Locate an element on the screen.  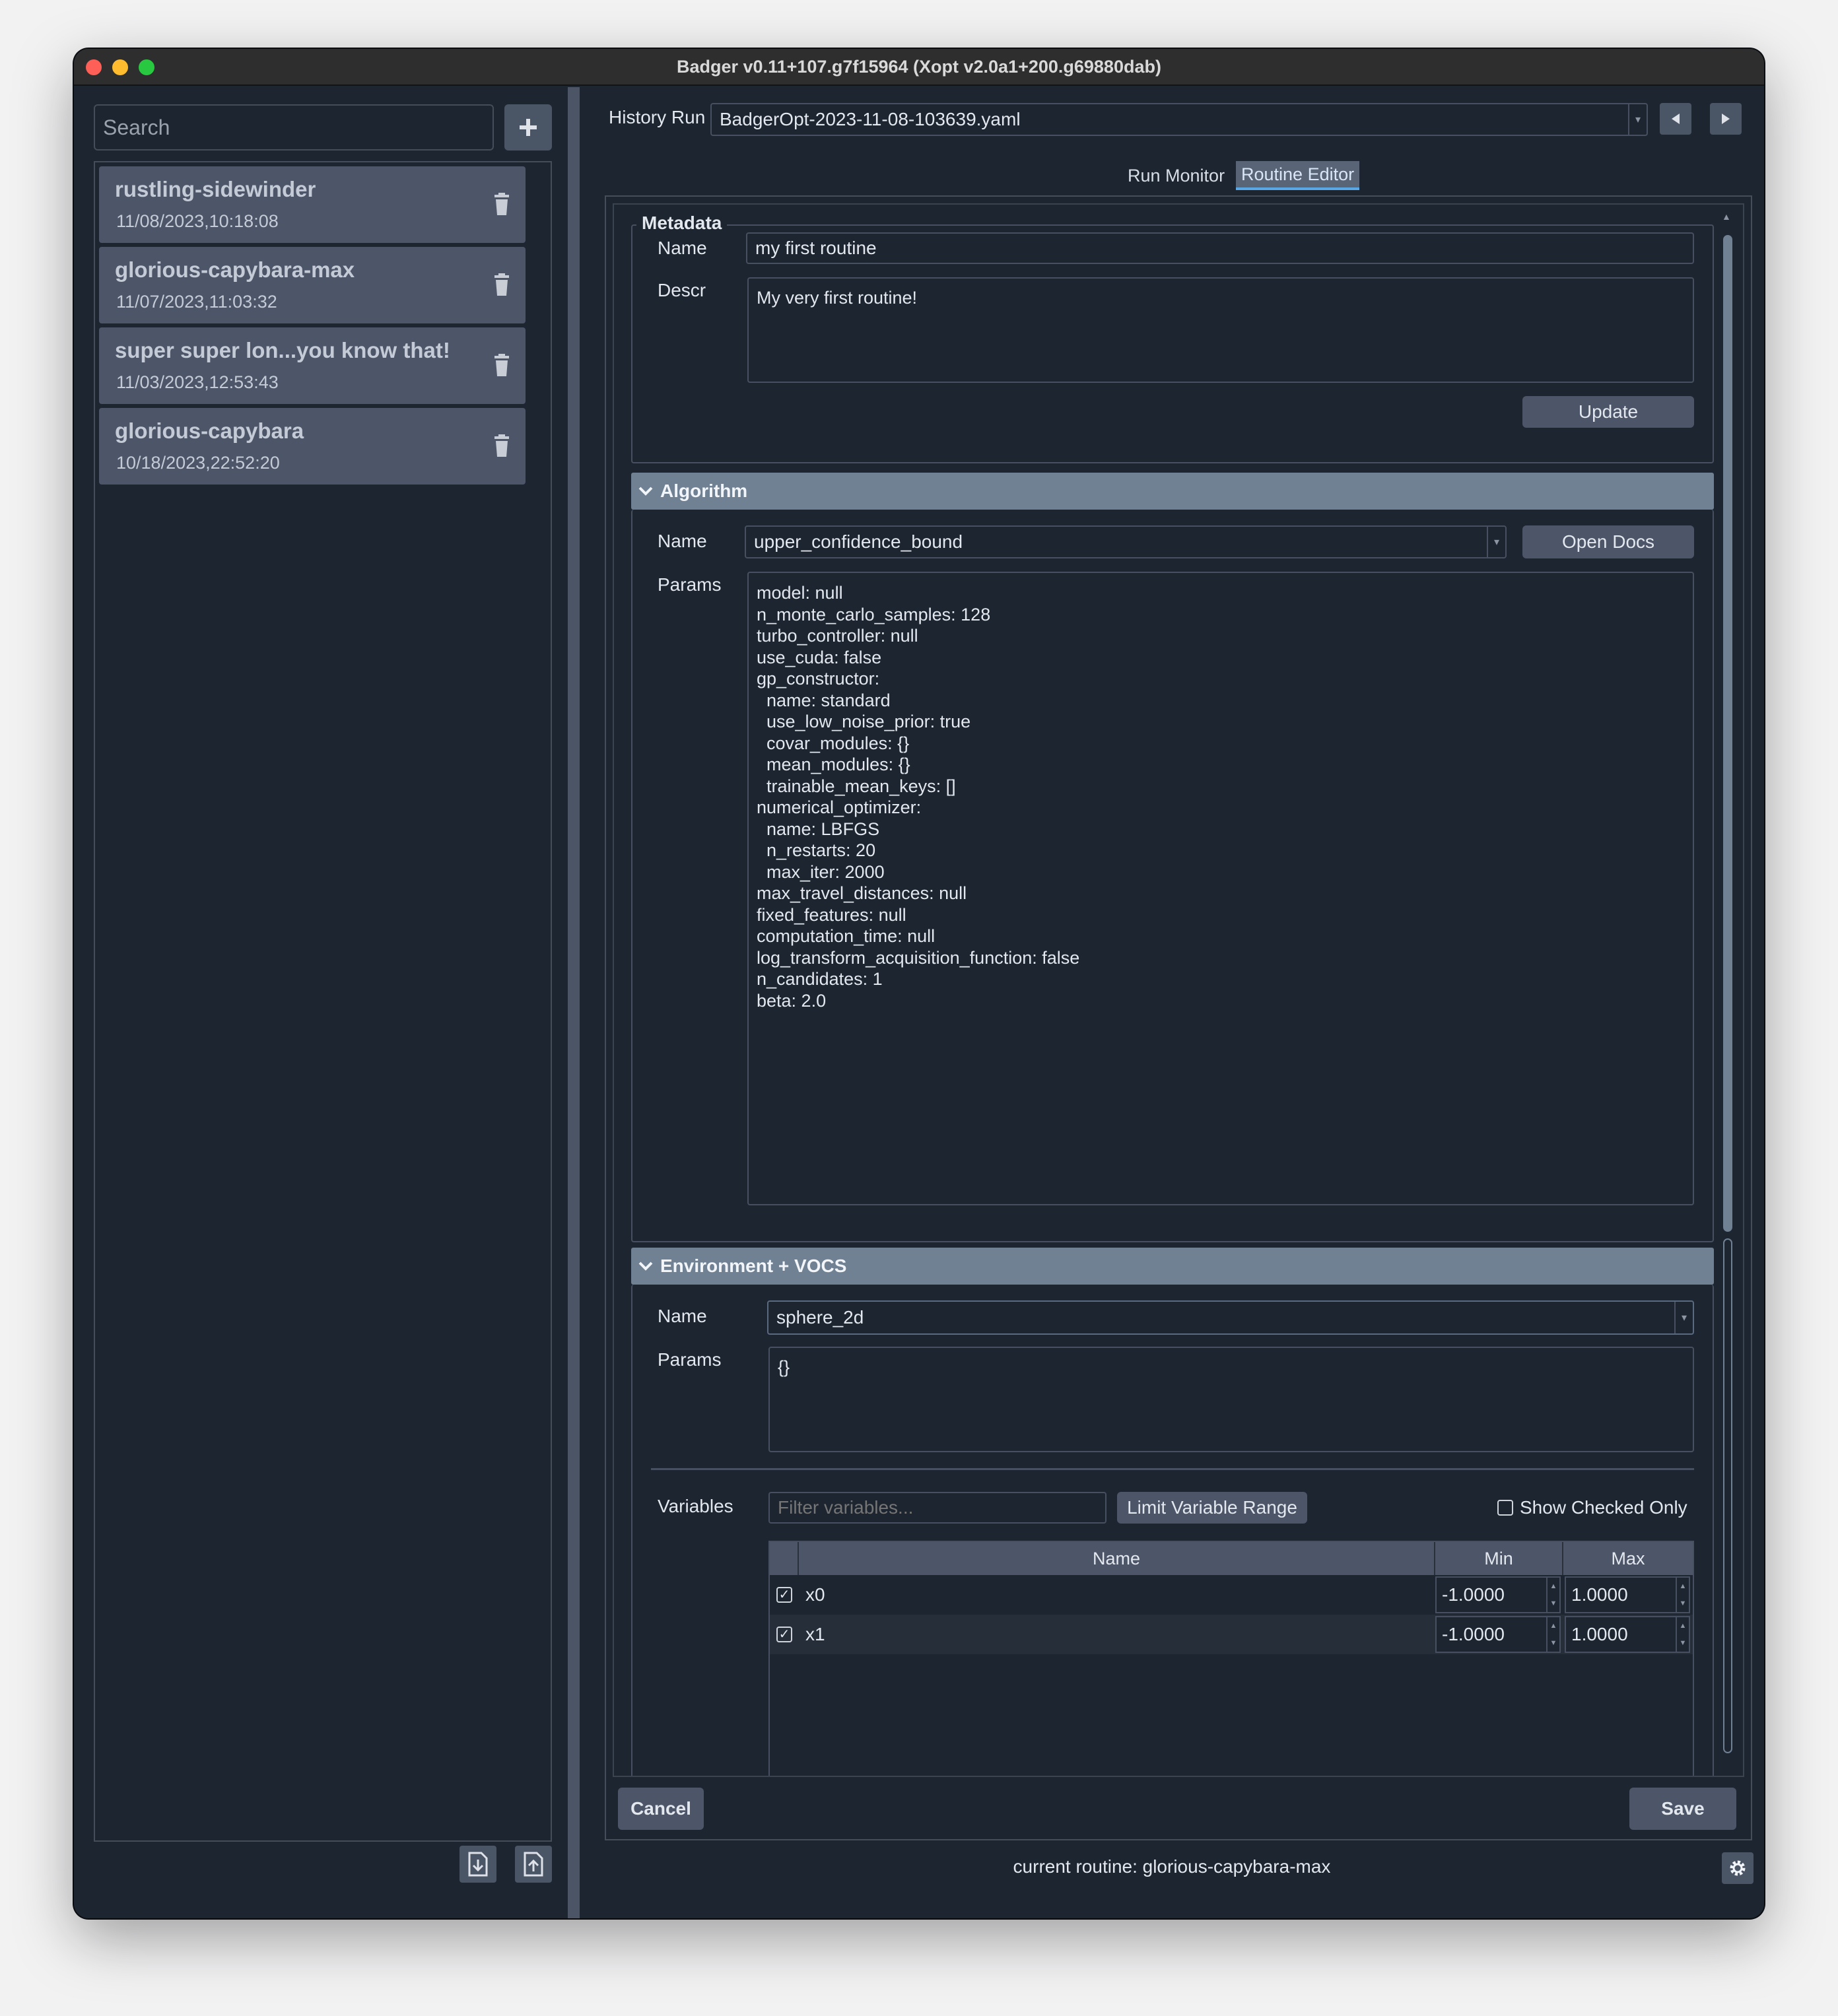
algorithm-name-label: Name is located at coordinates (683, 541).